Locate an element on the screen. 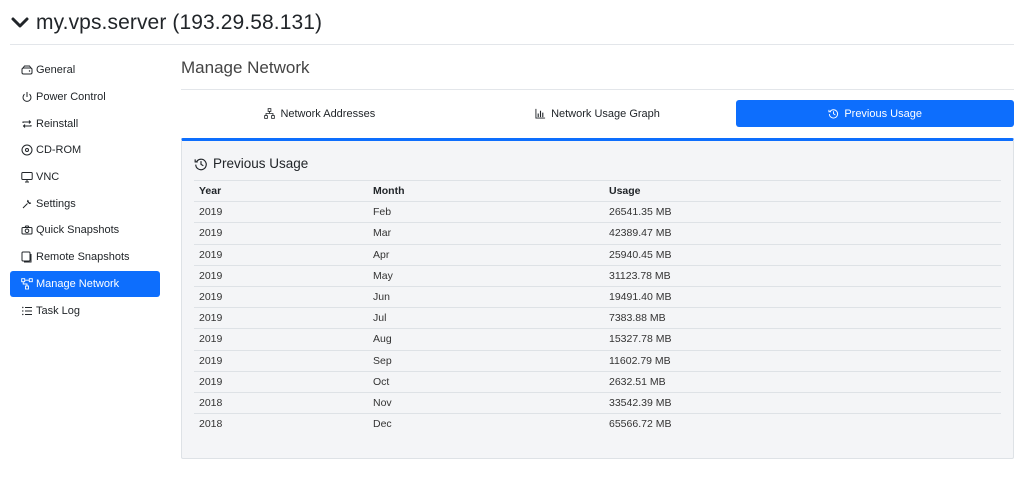 This screenshot has width=1024, height=478. cell-month: Jul is located at coordinates (486, 318).